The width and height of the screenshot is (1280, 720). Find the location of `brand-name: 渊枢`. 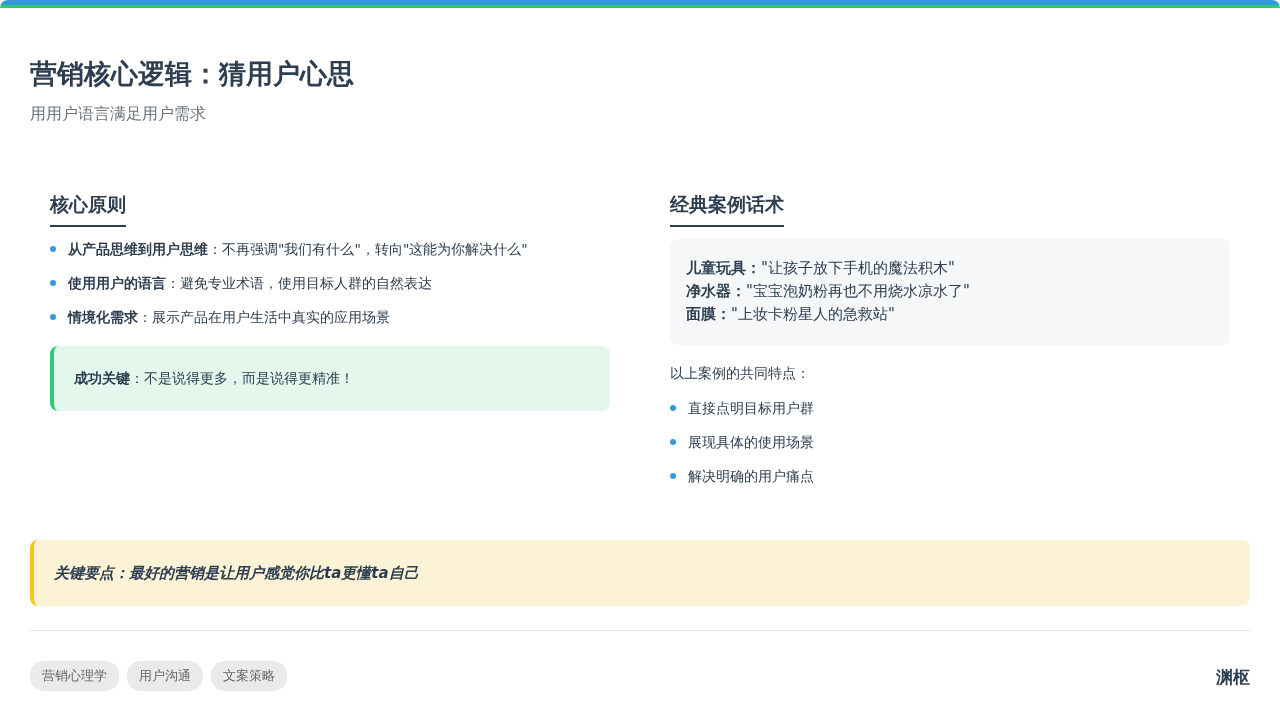

brand-name: 渊枢 is located at coordinates (1233, 678).